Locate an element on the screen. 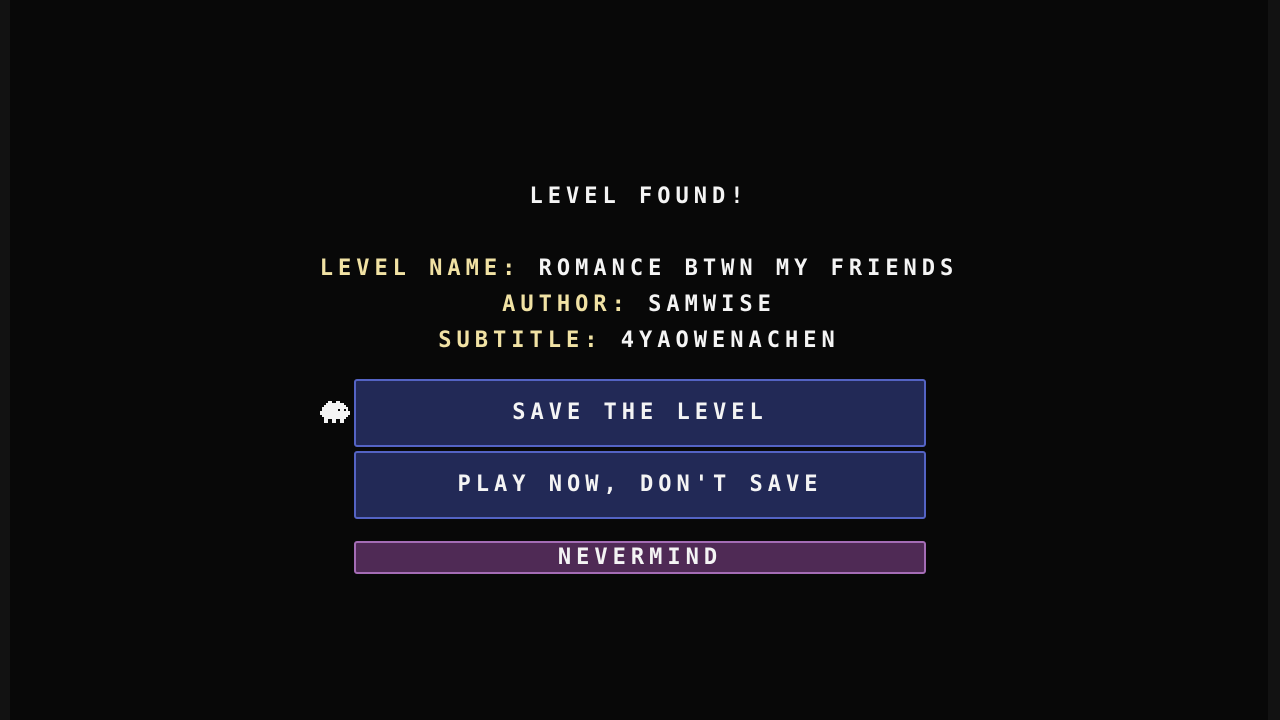 The image size is (1280, 720). author-line: AUTHOR: SAMWISE is located at coordinates (639, 305).